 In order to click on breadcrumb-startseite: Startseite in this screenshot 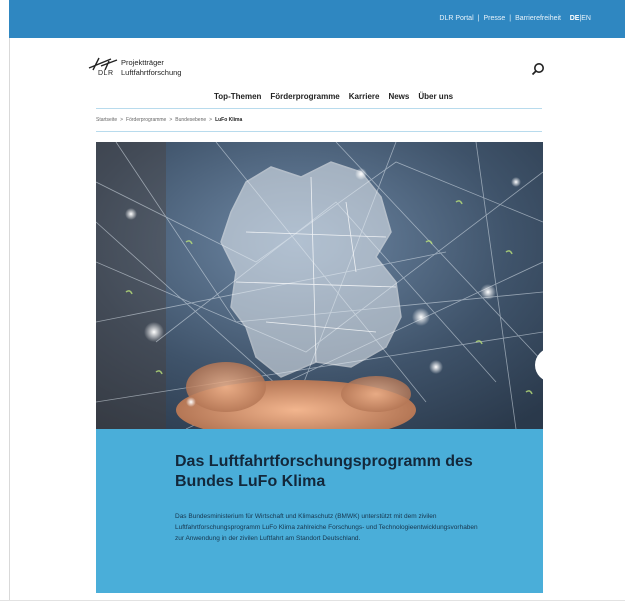, I will do `click(106, 120)`.